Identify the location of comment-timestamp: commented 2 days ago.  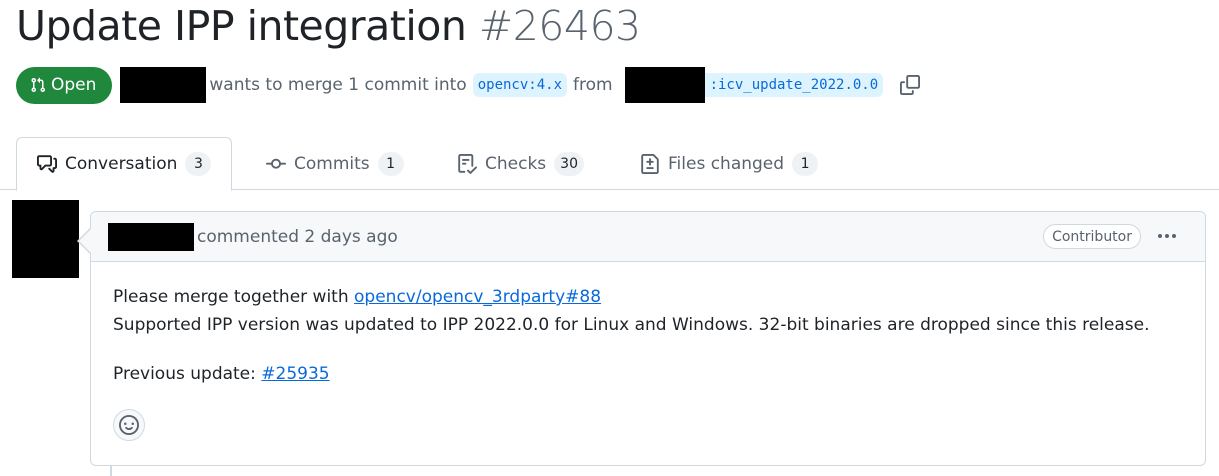
(297, 237).